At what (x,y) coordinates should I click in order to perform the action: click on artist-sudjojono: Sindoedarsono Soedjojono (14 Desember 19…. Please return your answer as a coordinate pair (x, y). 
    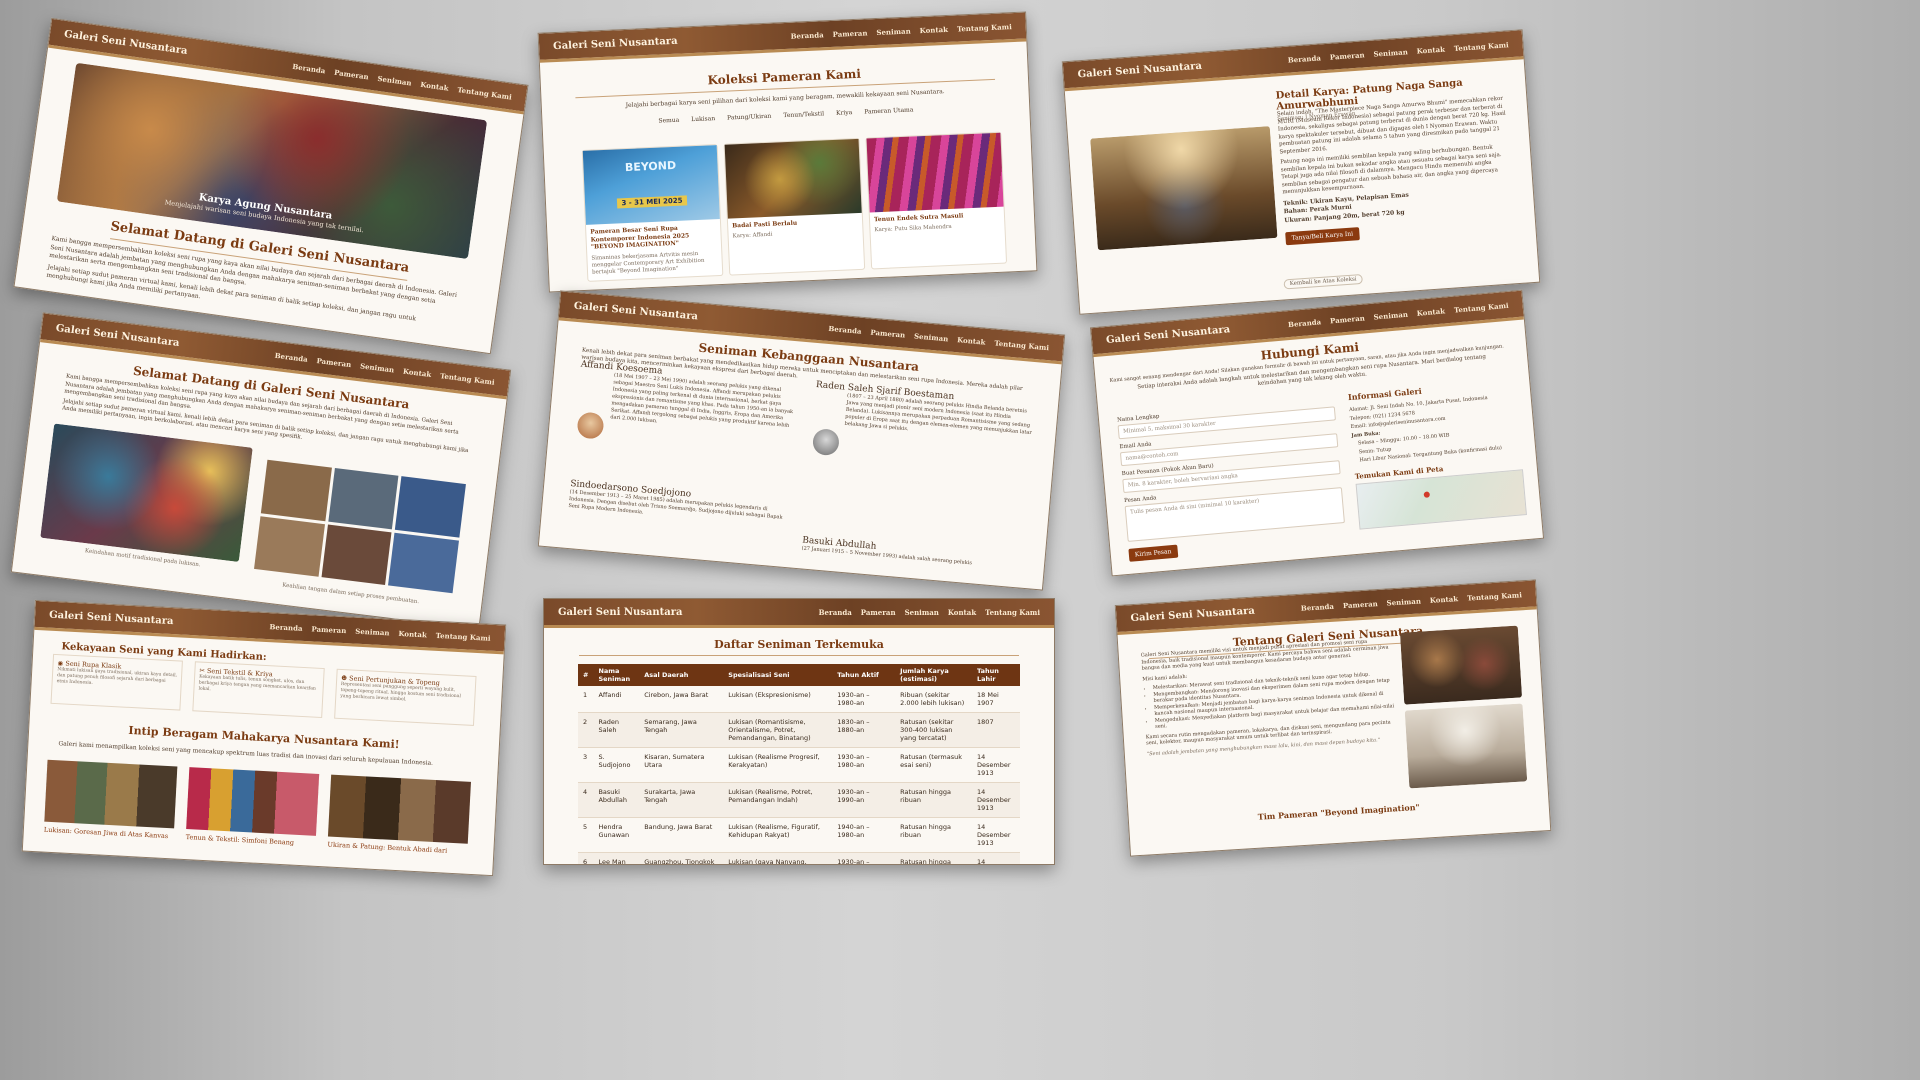
    Looking at the image, I should click on (679, 504).